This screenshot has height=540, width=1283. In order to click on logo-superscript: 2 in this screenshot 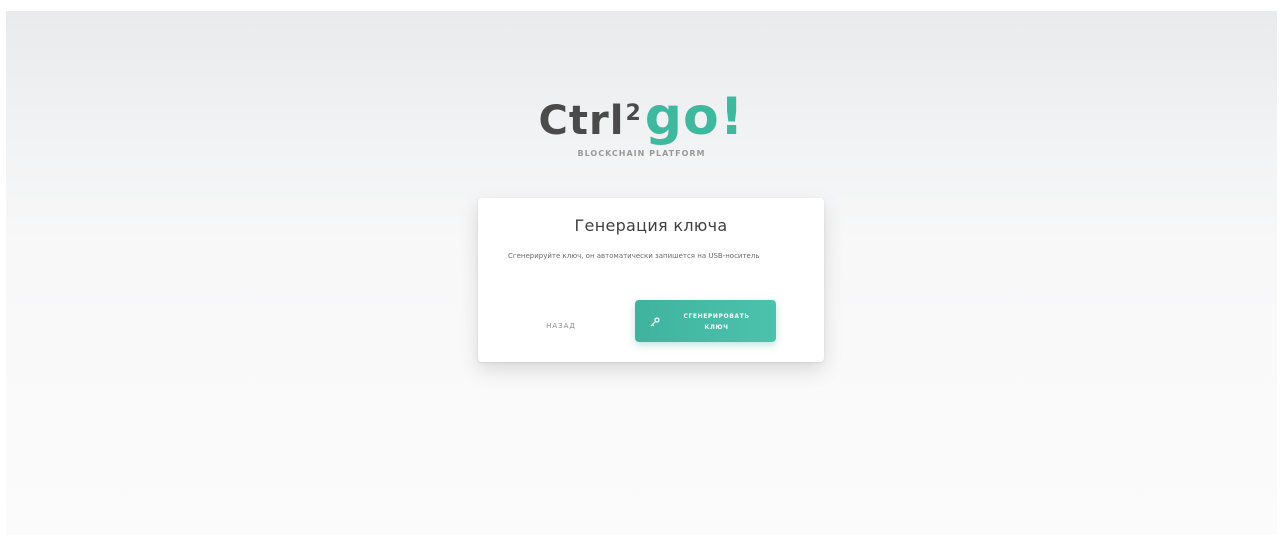, I will do `click(633, 113)`.